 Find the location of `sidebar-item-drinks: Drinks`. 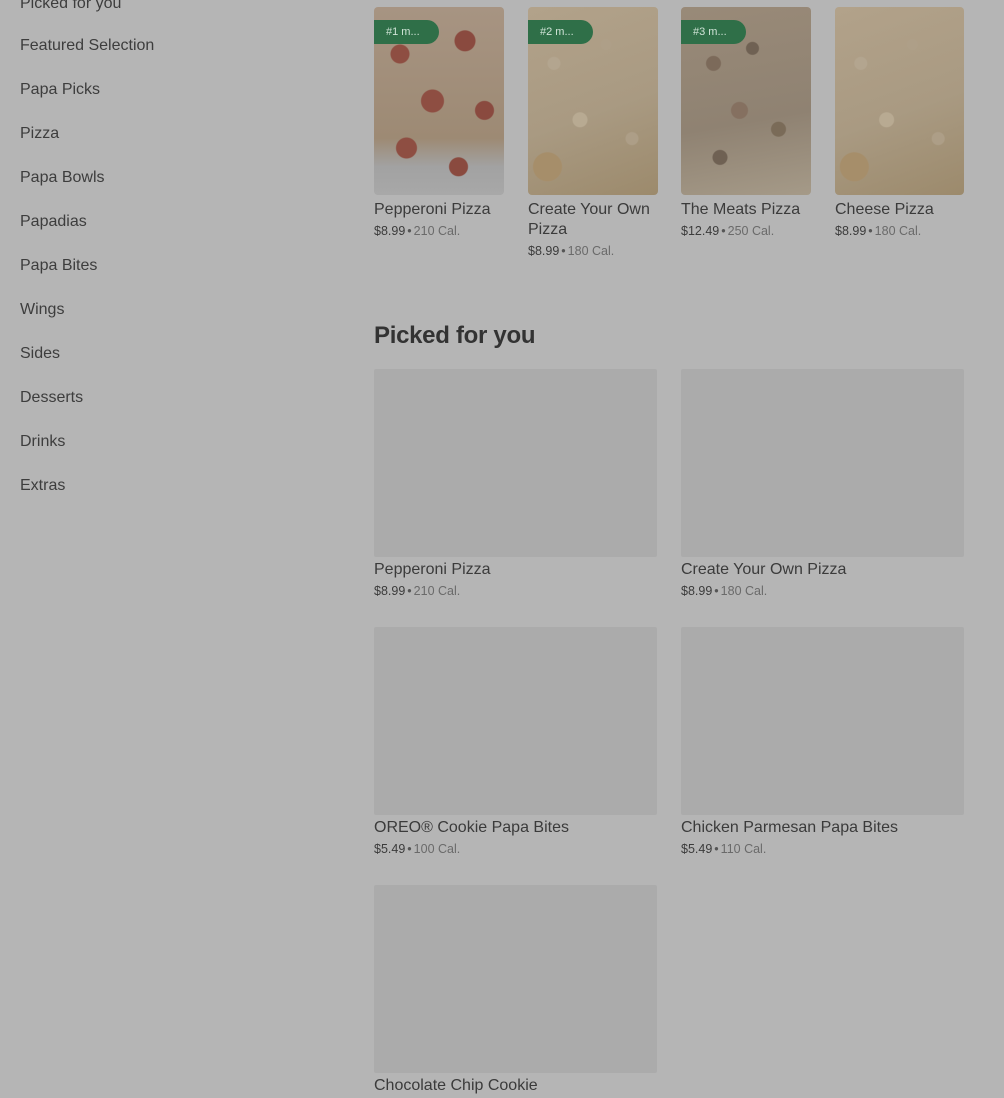

sidebar-item-drinks: Drinks is located at coordinates (42, 442).